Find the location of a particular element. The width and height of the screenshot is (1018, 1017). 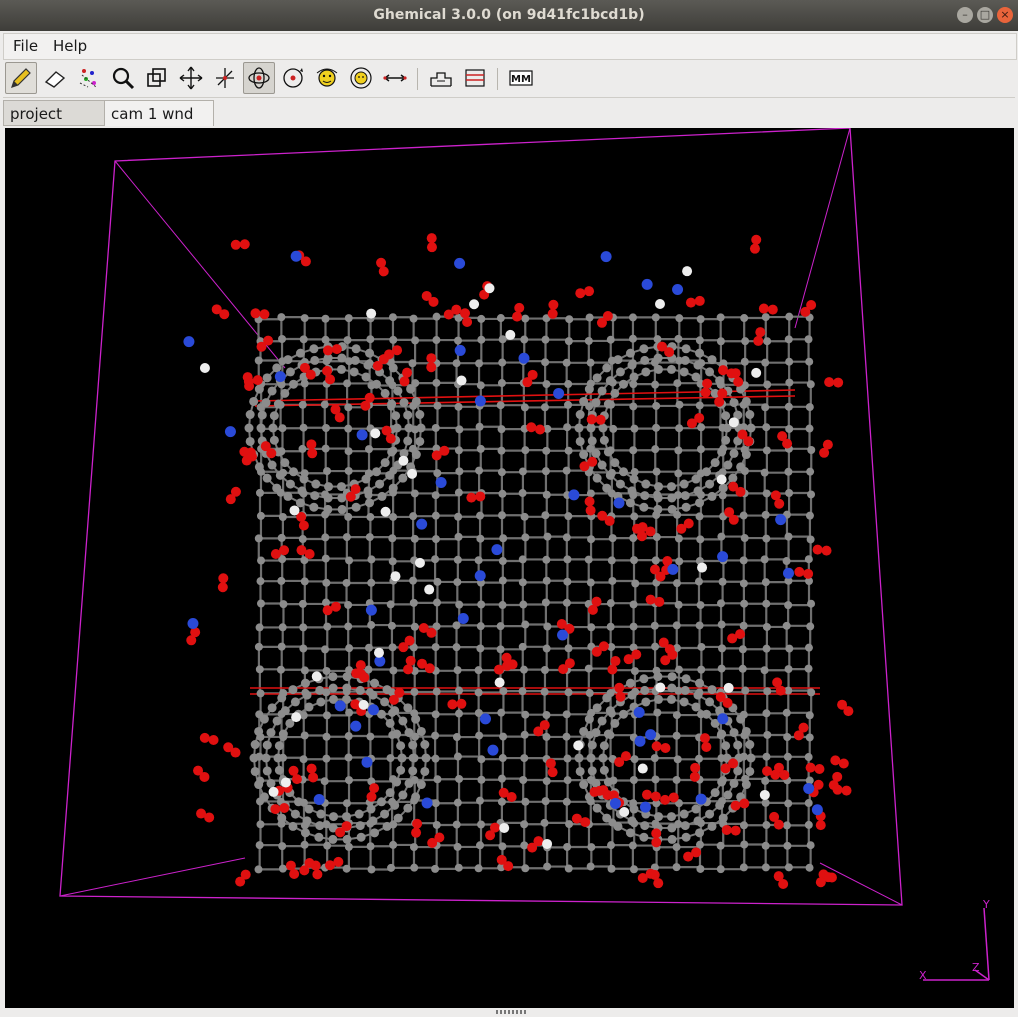

mm-icon: MM is located at coordinates (521, 78).